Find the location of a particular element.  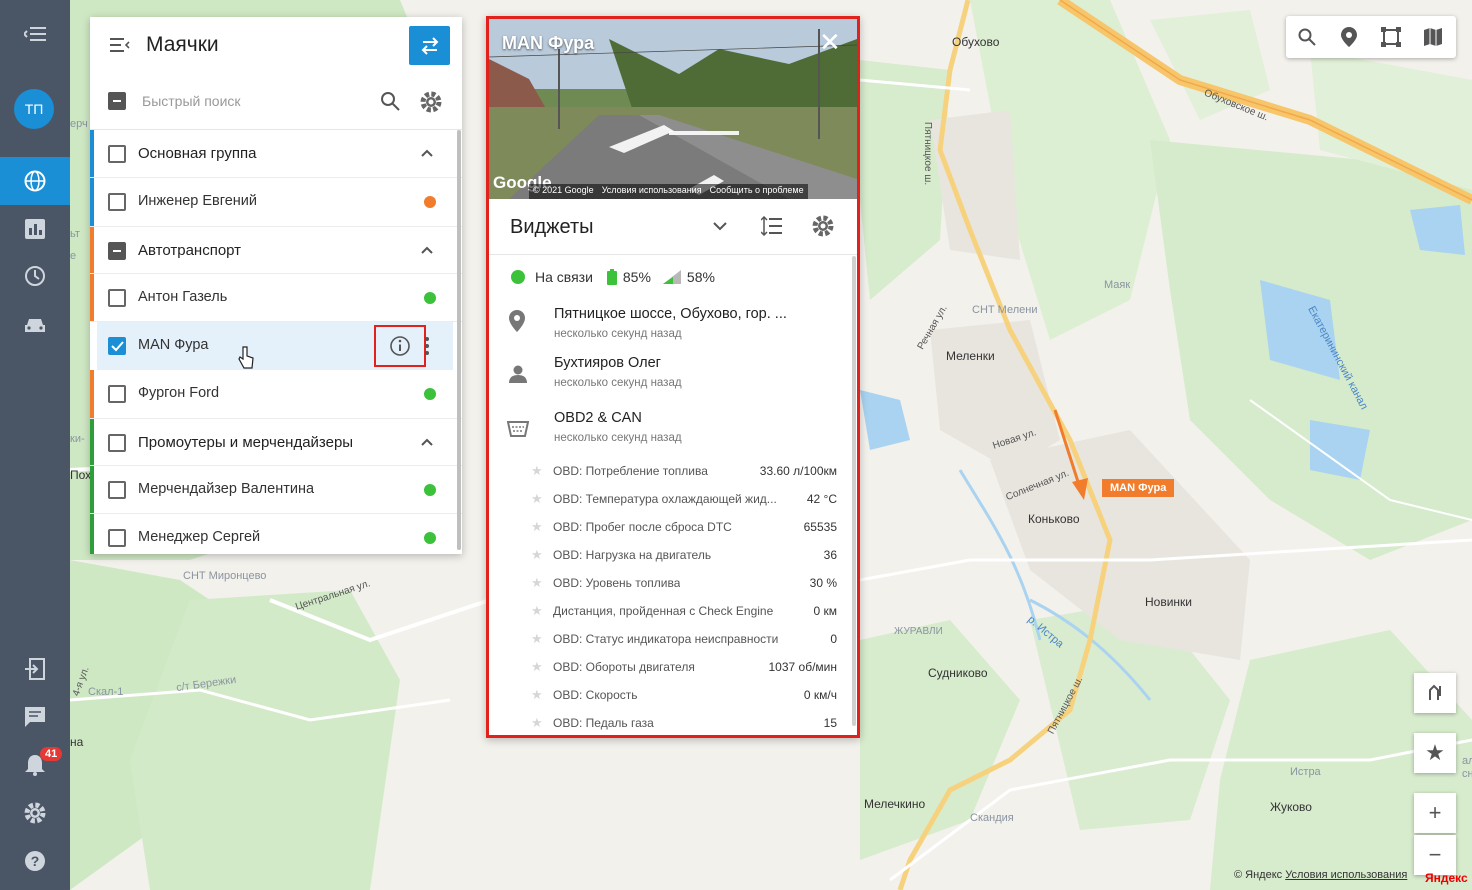

map-routing-button is located at coordinates (1435, 693).